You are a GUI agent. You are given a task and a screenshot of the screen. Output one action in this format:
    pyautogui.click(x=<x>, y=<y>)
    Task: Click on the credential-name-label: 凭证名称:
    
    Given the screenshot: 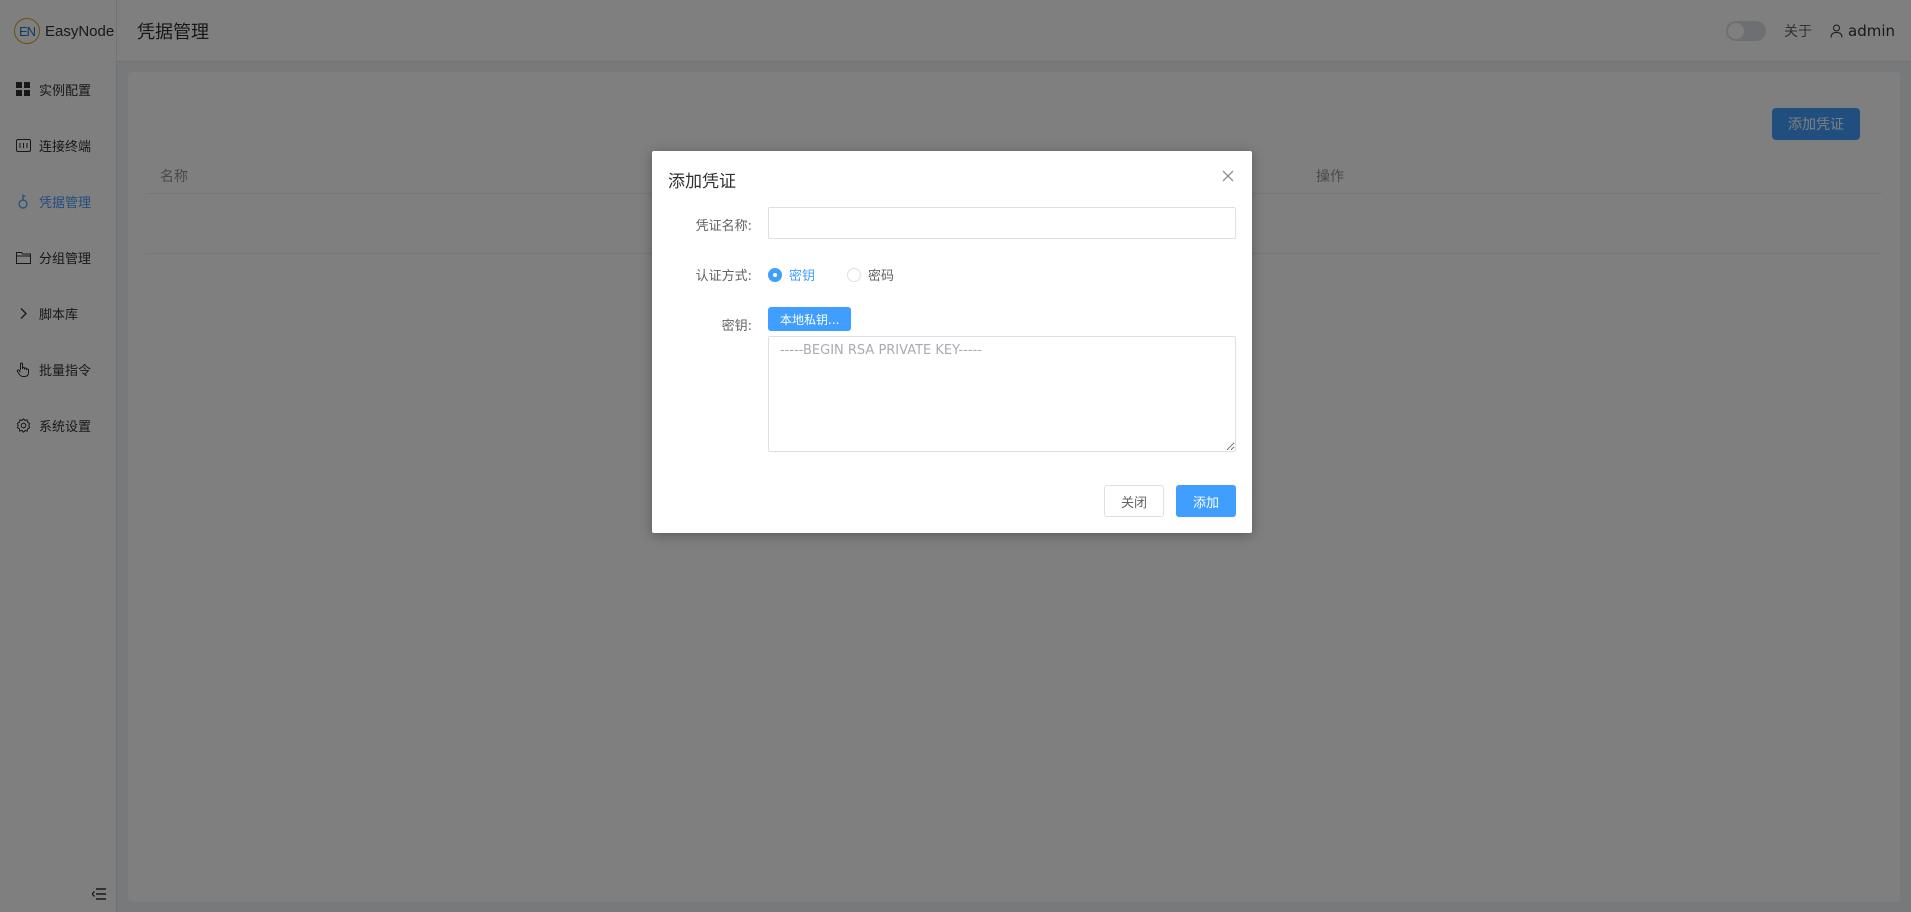 What is the action you would take?
    pyautogui.click(x=723, y=226)
    